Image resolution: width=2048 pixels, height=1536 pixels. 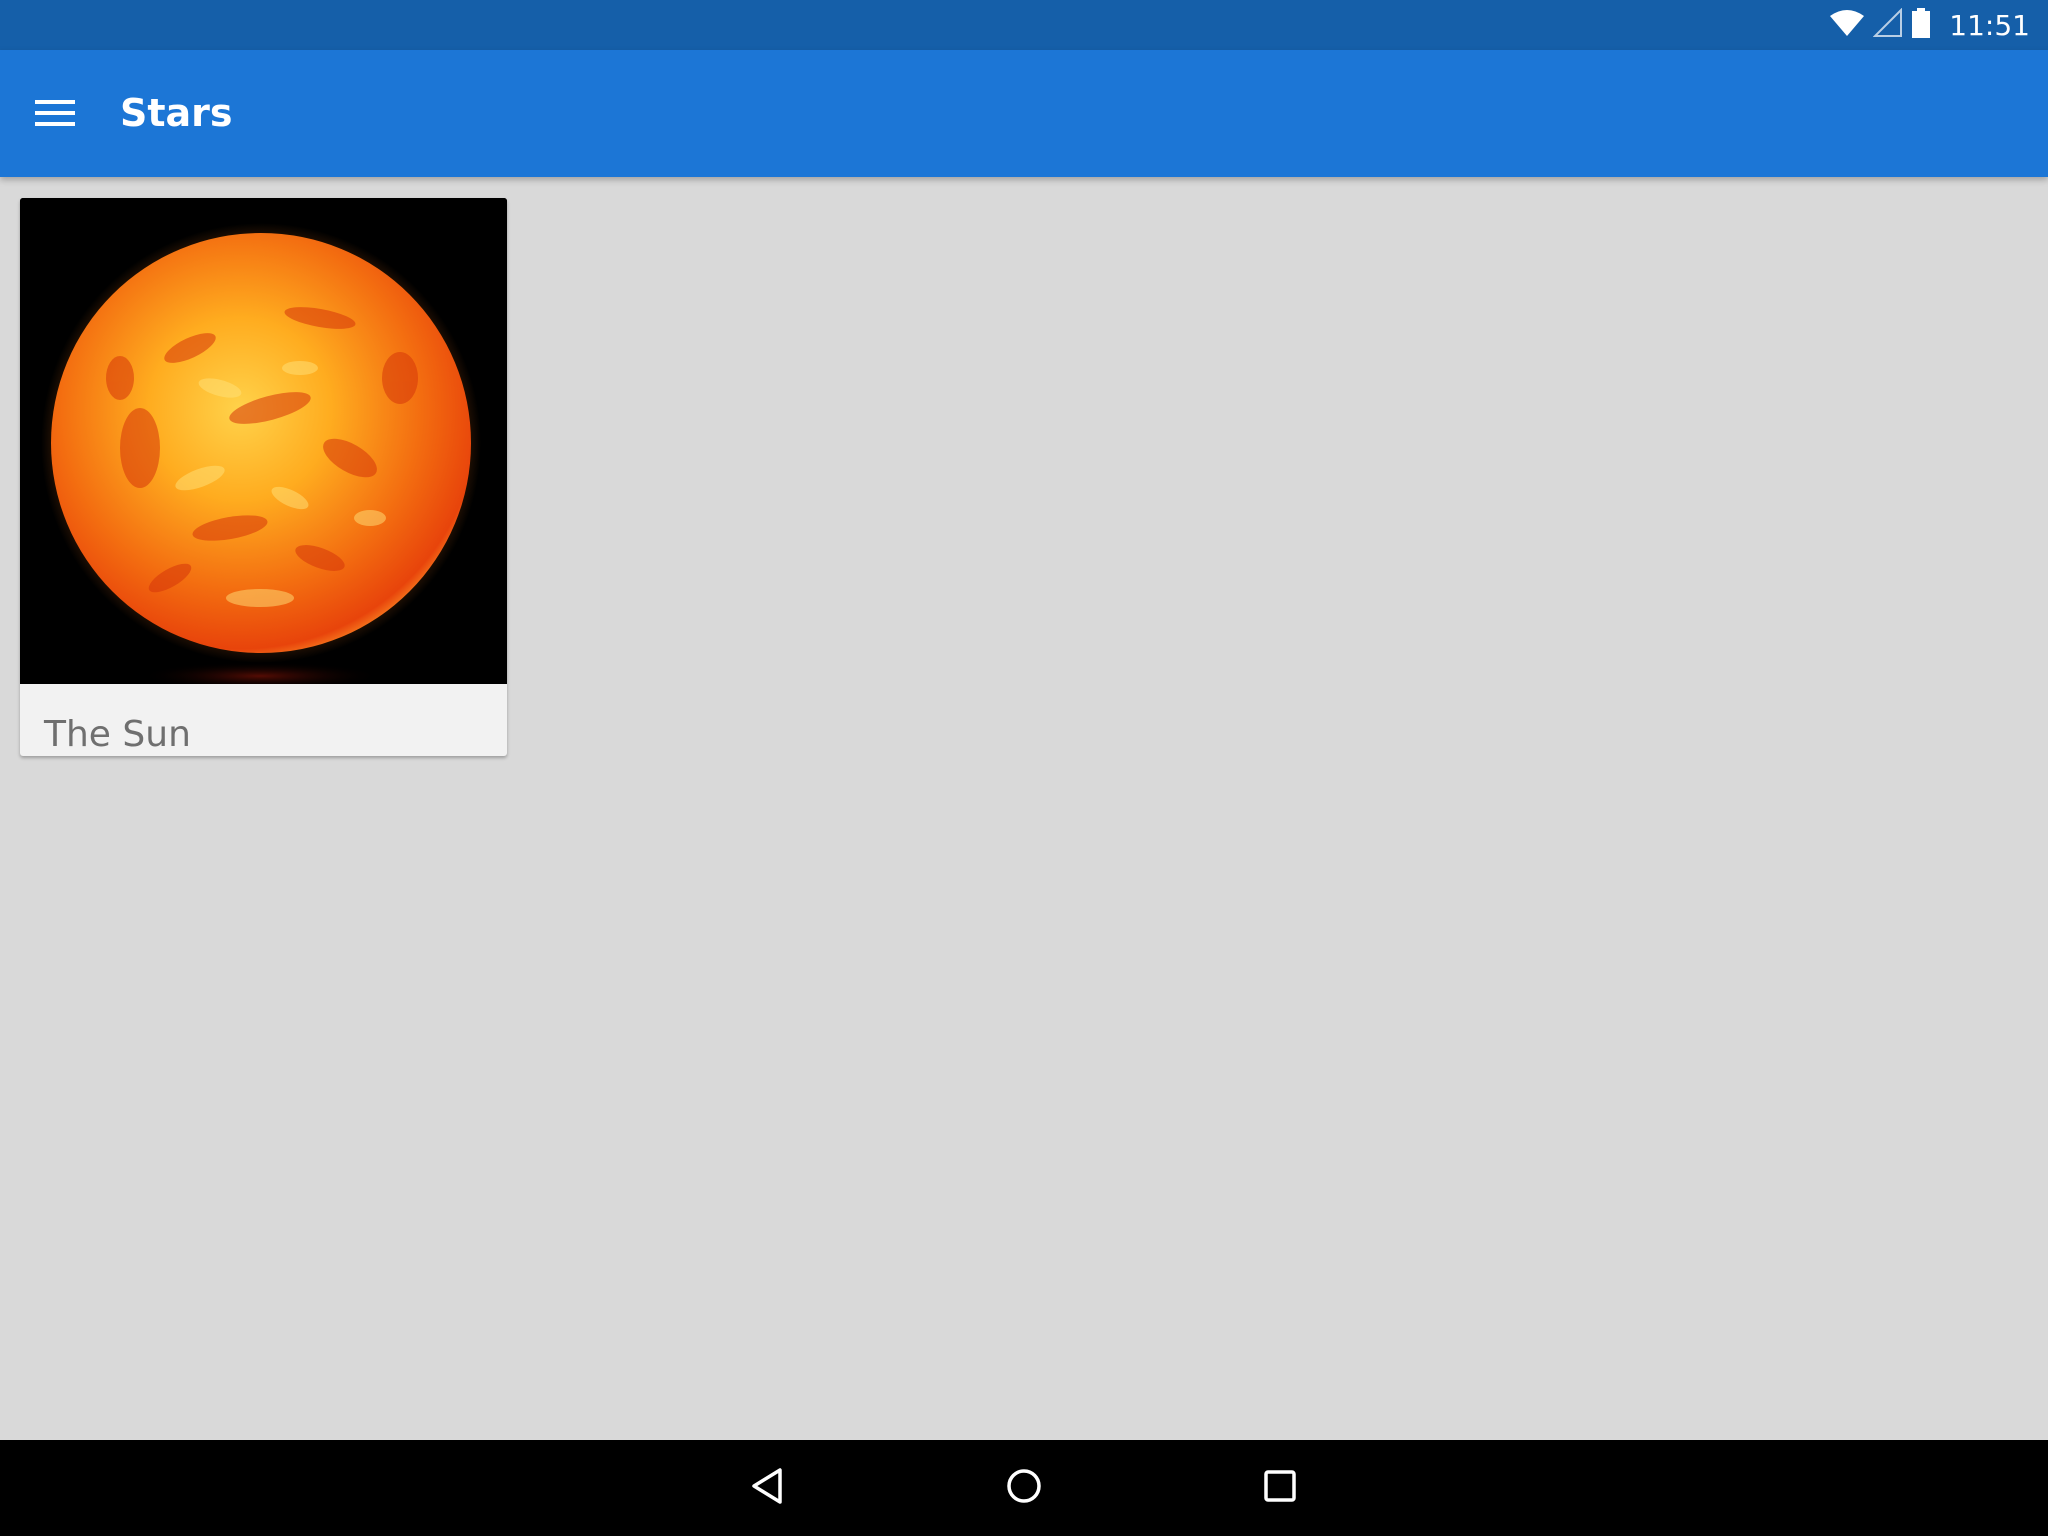 I want to click on cellular-signal-icon, so click(x=1887, y=24).